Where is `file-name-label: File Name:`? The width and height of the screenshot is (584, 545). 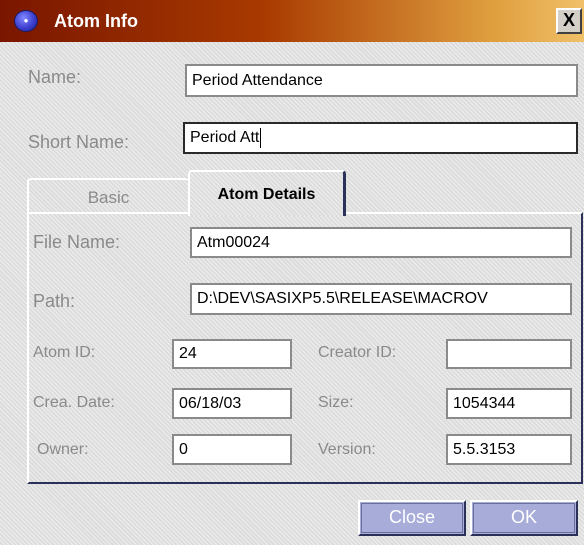 file-name-label: File Name: is located at coordinates (77, 242).